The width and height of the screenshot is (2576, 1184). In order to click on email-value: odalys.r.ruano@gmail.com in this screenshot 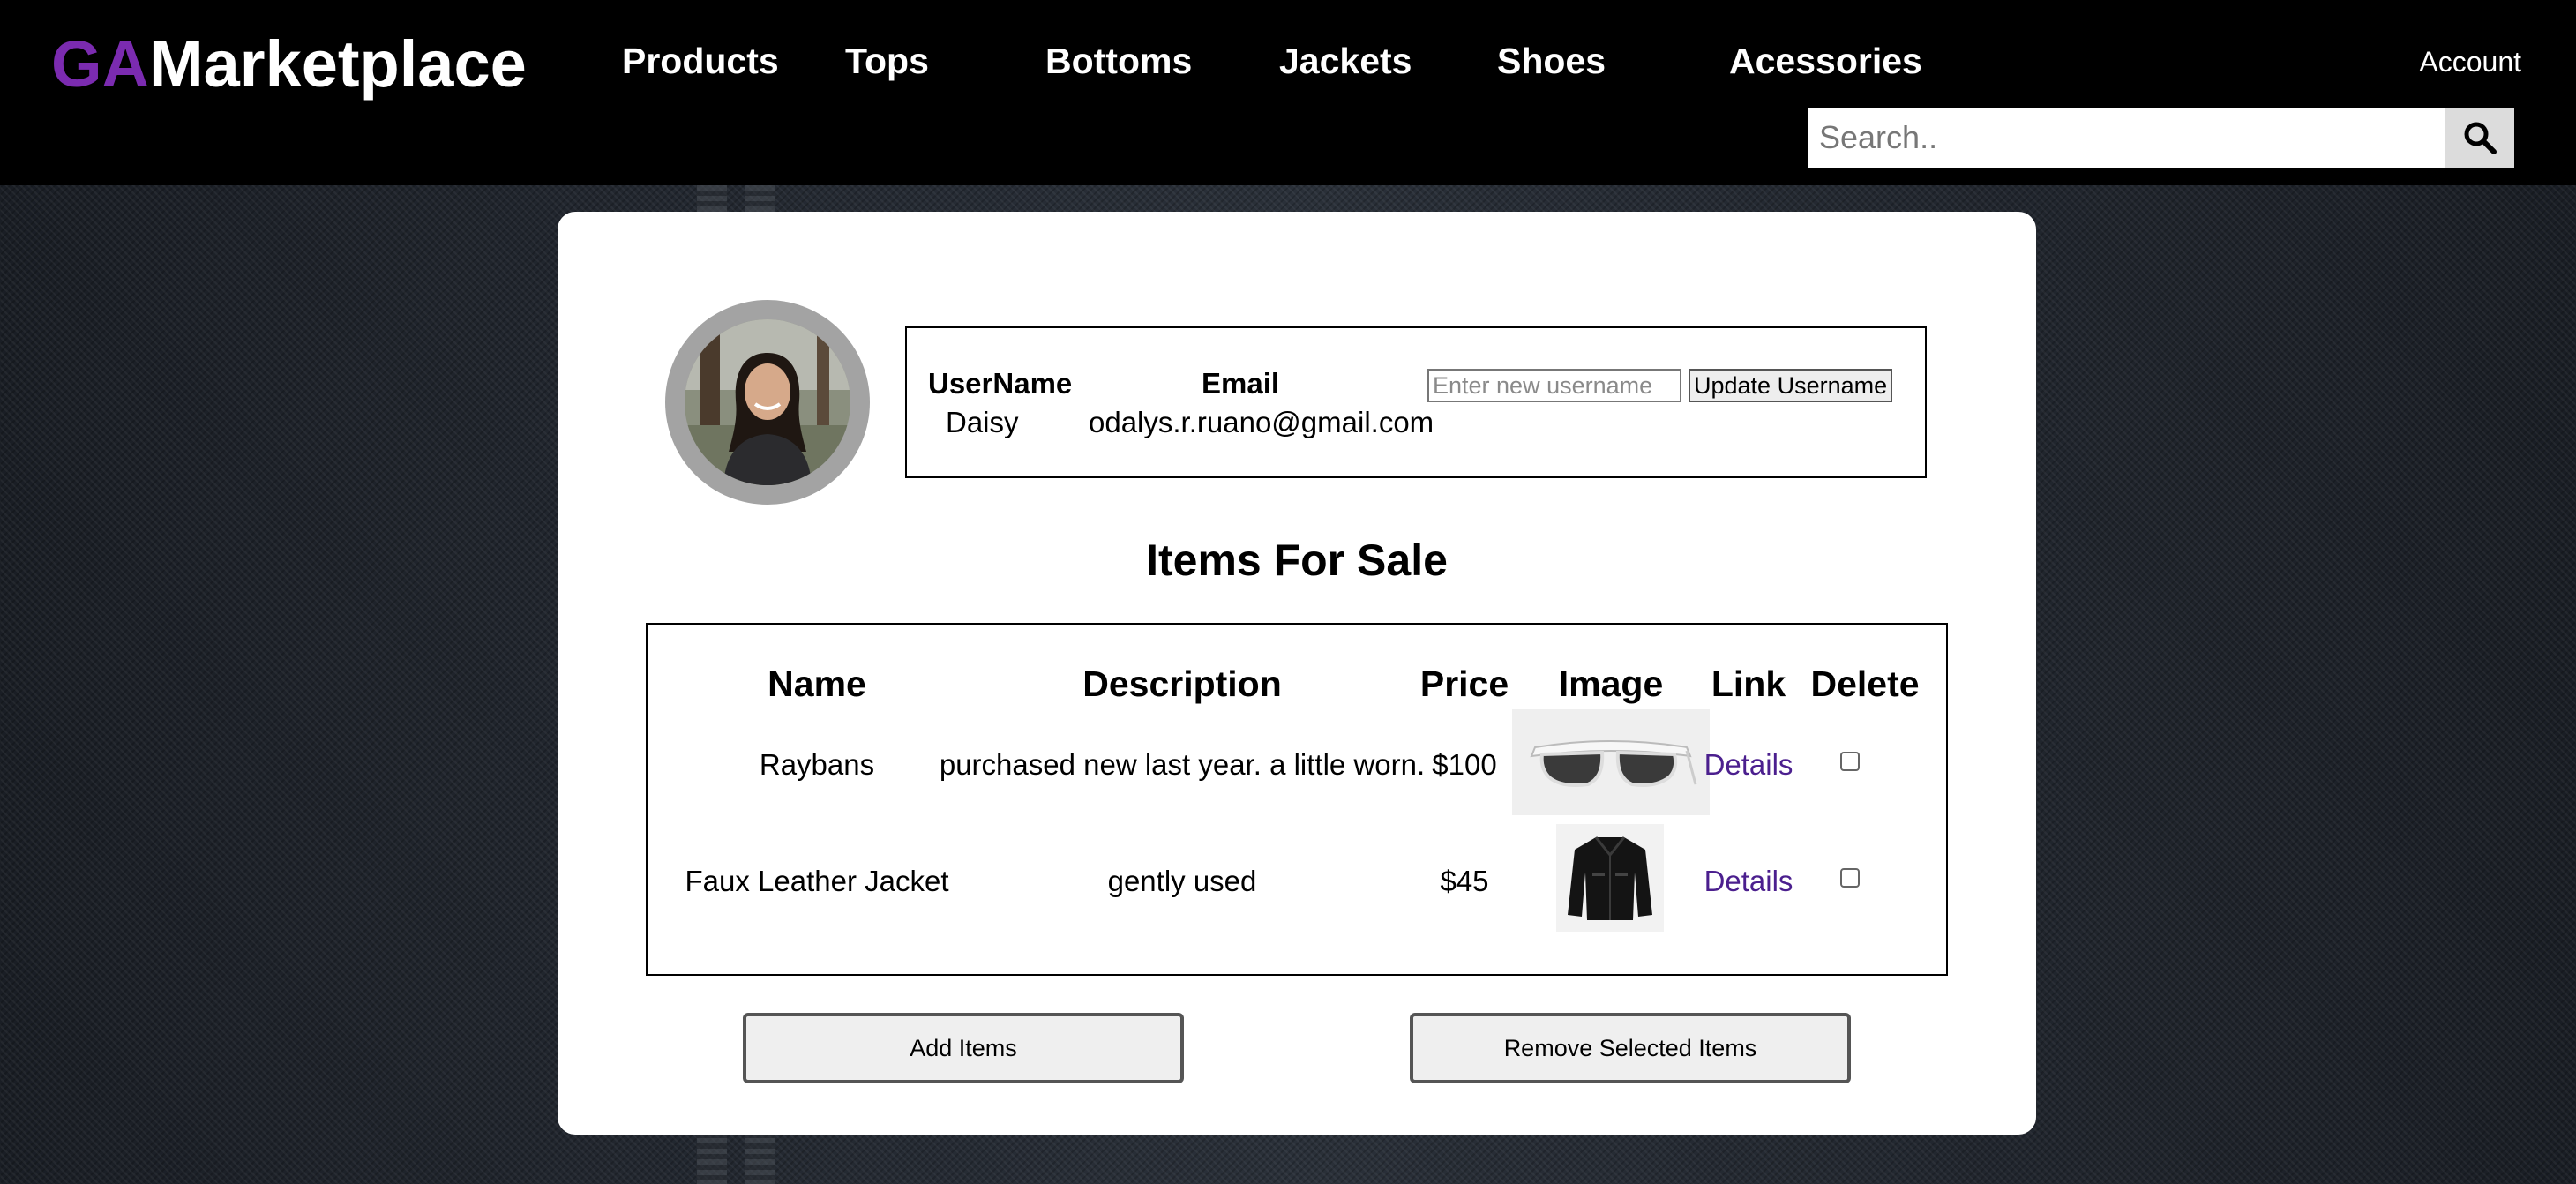, I will do `click(1262, 422)`.